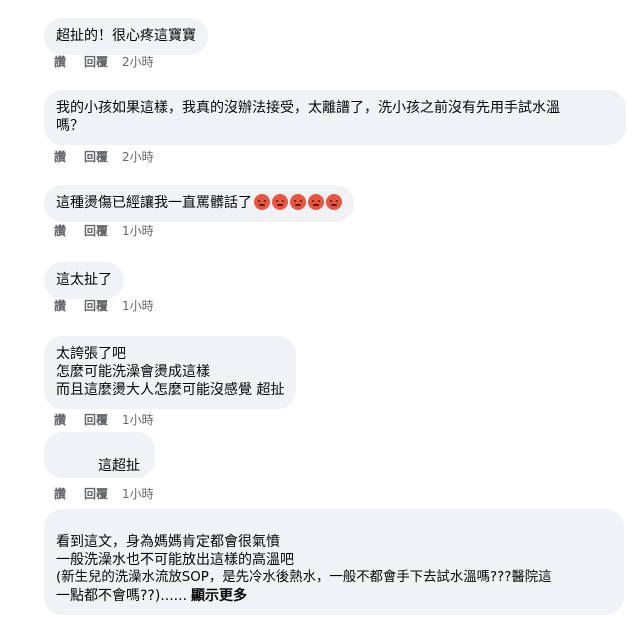 Image resolution: width=636 pixels, height=619 pixels. What do you see at coordinates (304, 577) in the screenshot?
I see `comment-text: (新生兒的洗澡水流放SOP，是先冷水後熱水，一般不都會手下去試水溫嗎???醫院這` at bounding box center [304, 577].